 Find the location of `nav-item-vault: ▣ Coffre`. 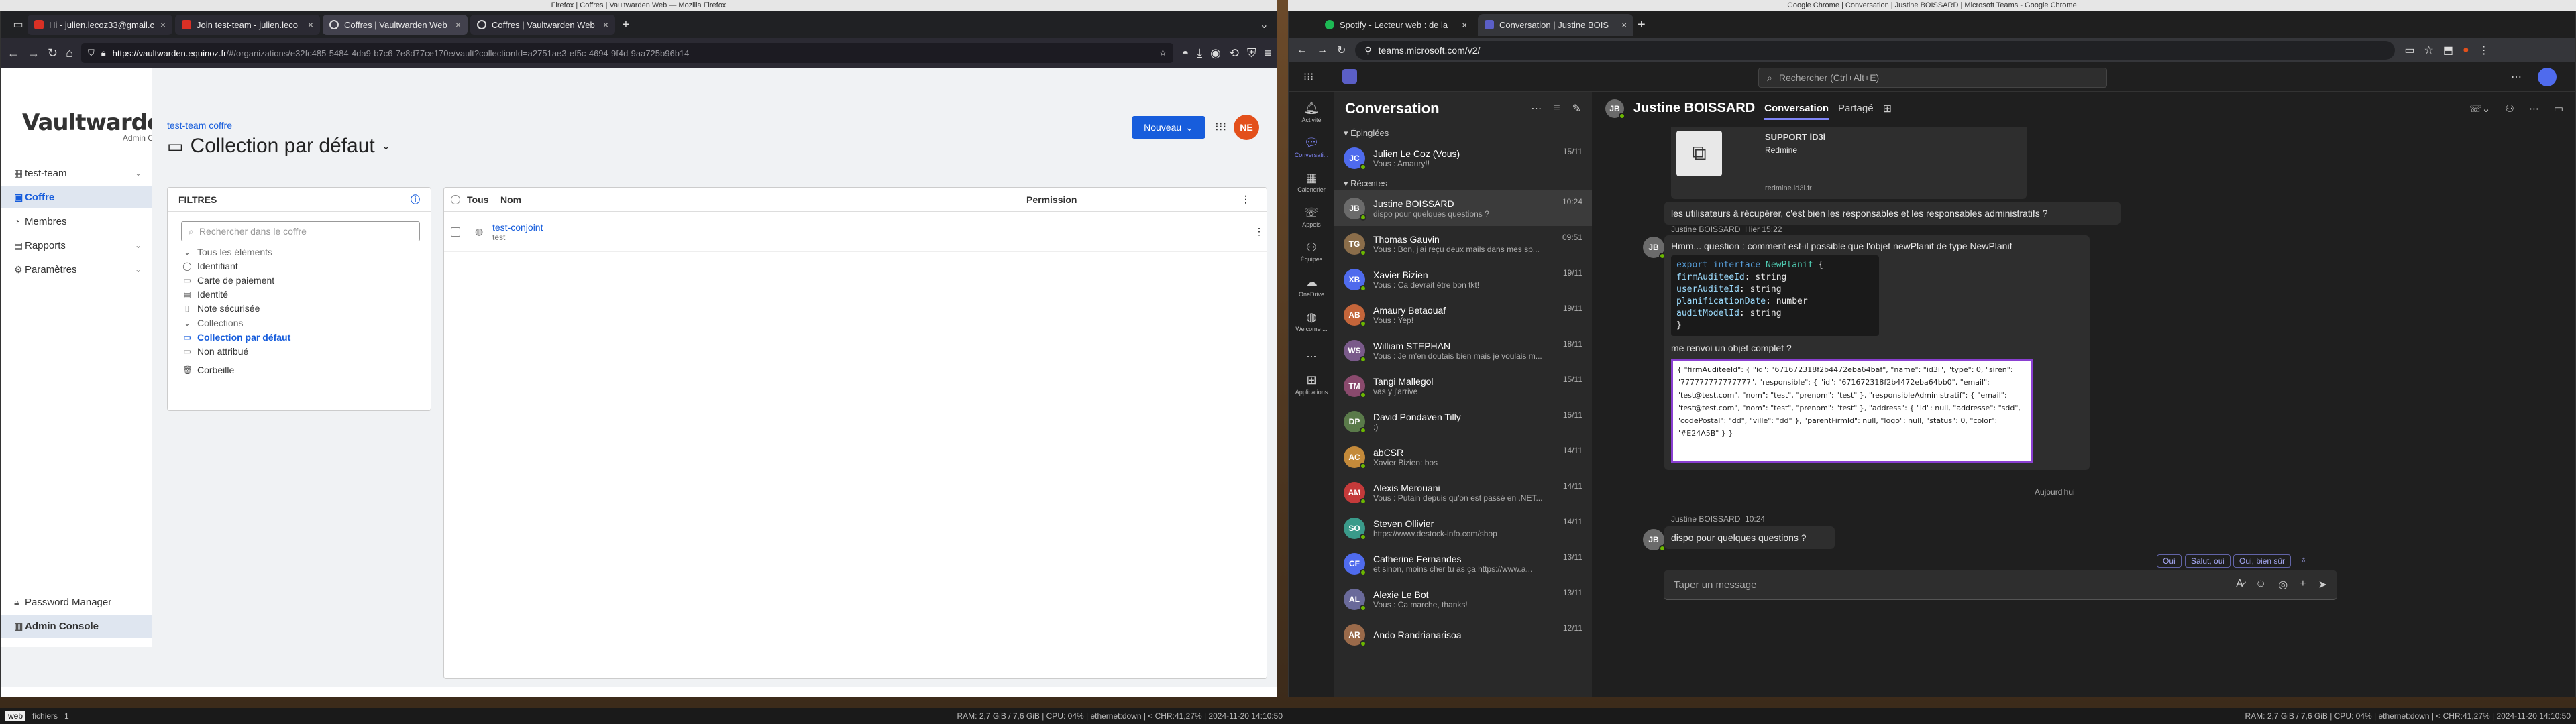

nav-item-vault: ▣ Coffre is located at coordinates (76, 197).